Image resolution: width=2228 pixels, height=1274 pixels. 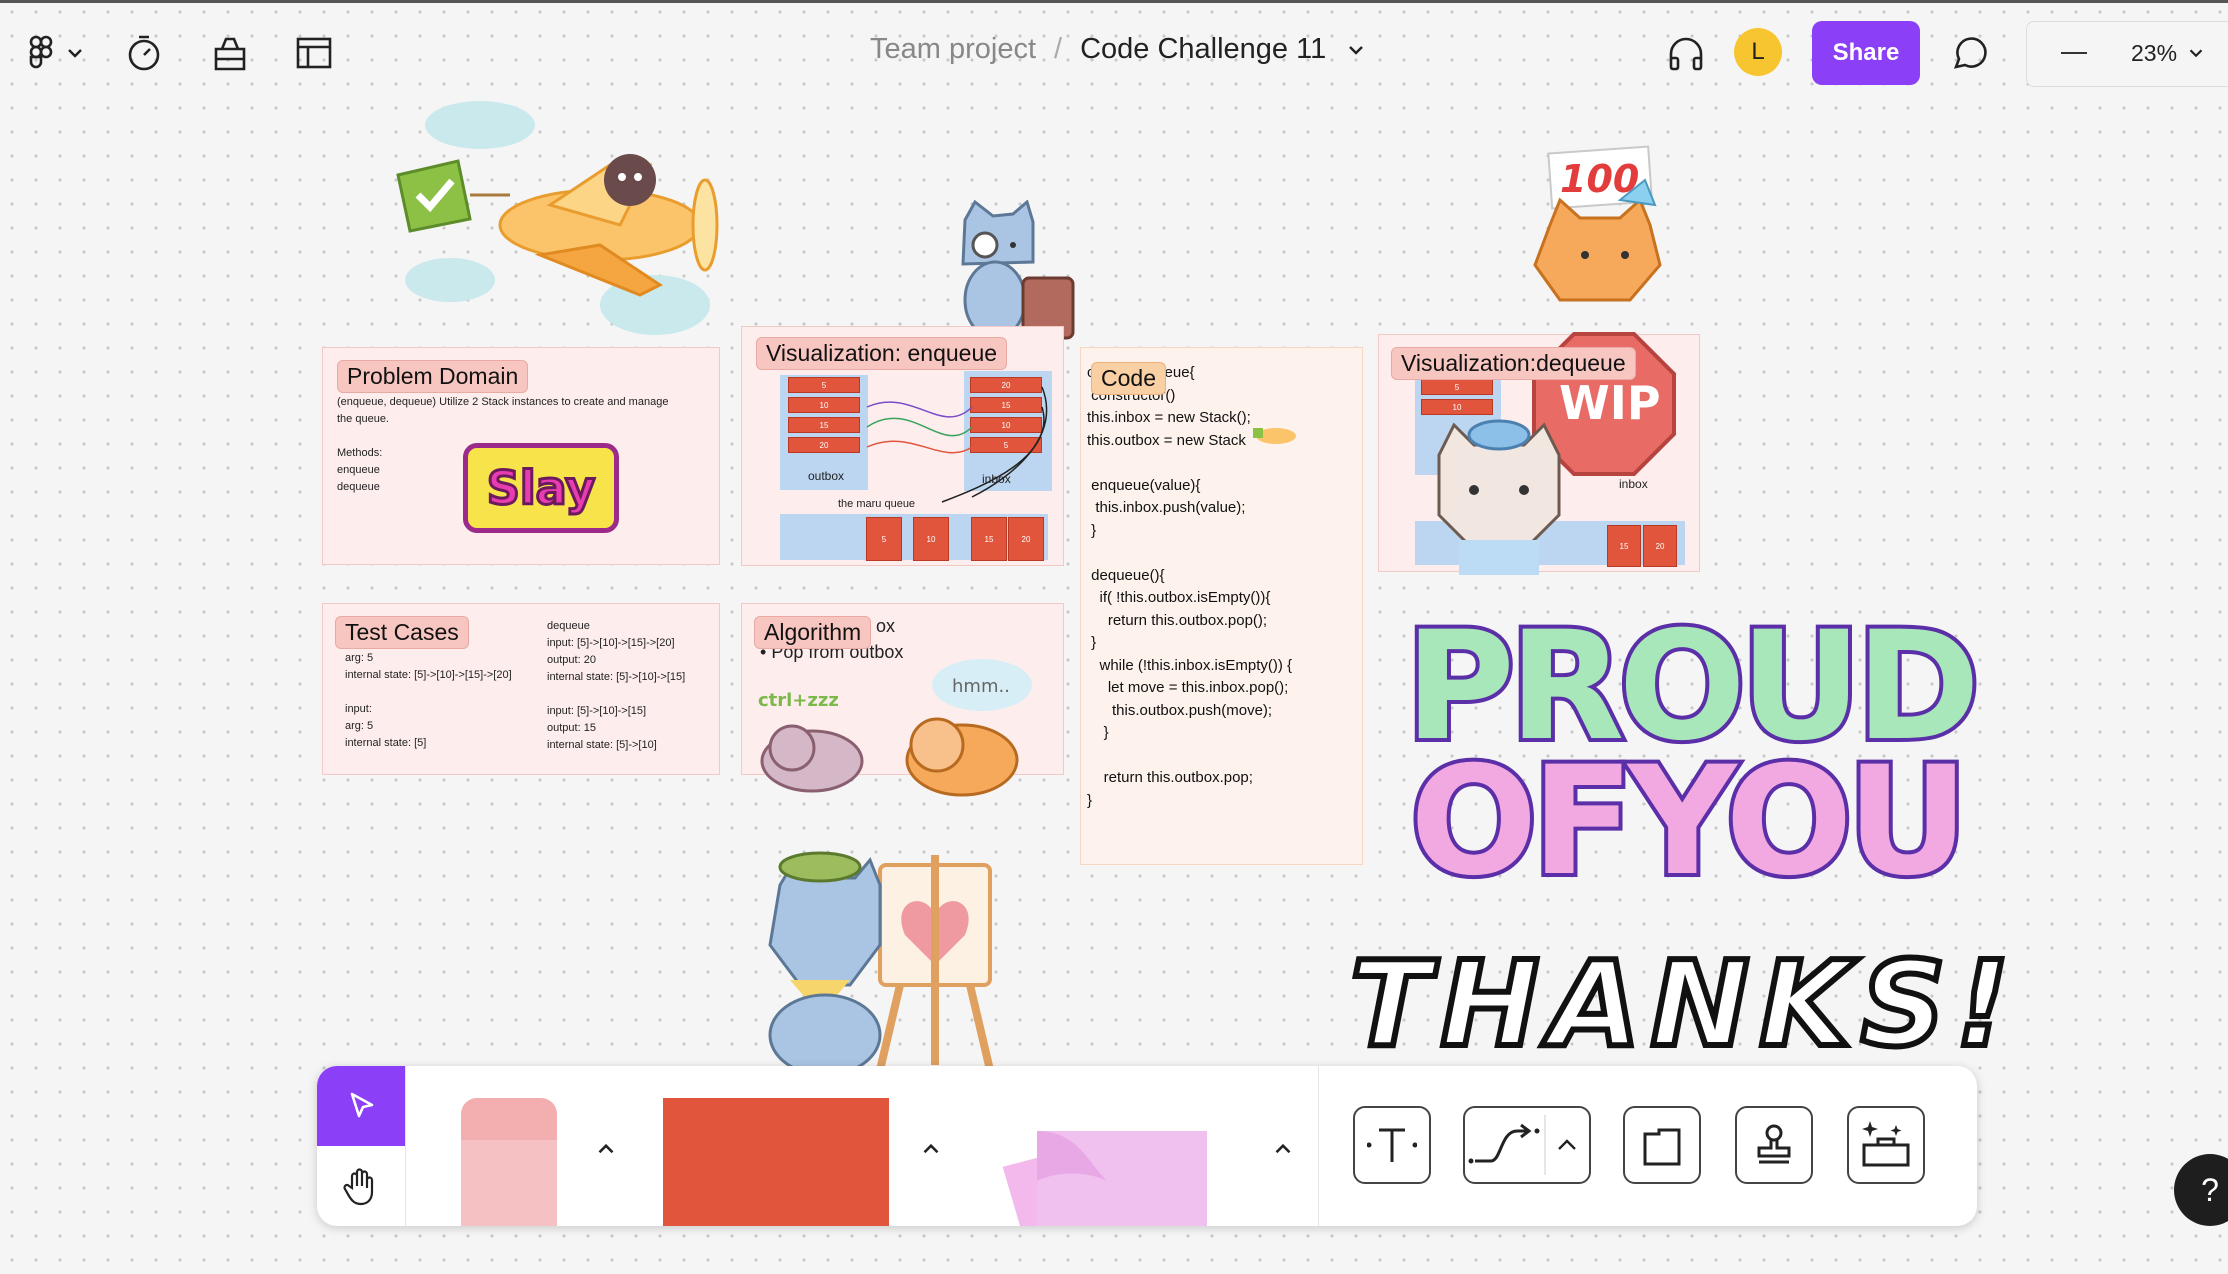 I want to click on frame-title-visualization-enqueue: Visualization: enqueue, so click(x=882, y=353).